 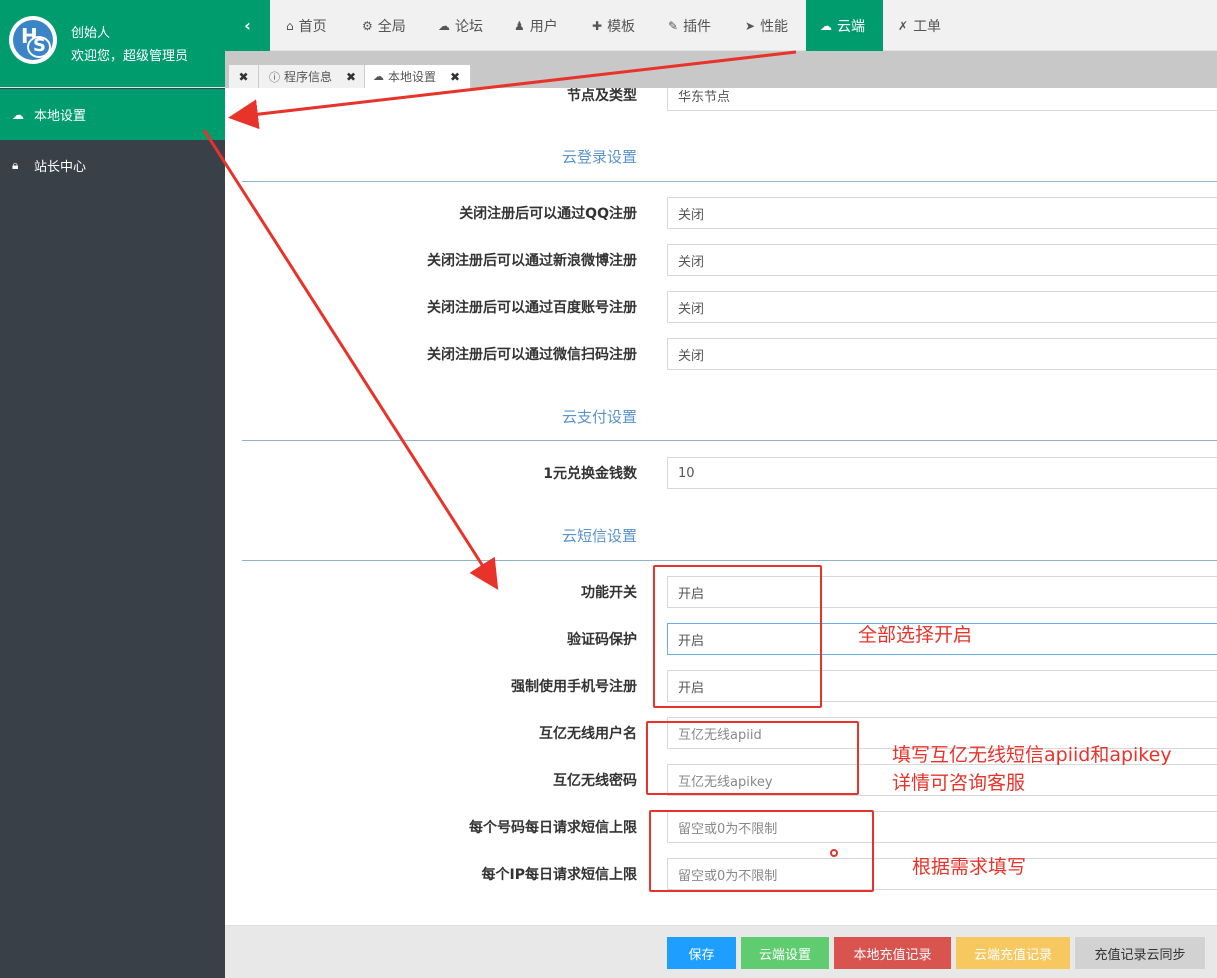 I want to click on sync-recharge-button: 充值记录云同步, so click(x=1140, y=953).